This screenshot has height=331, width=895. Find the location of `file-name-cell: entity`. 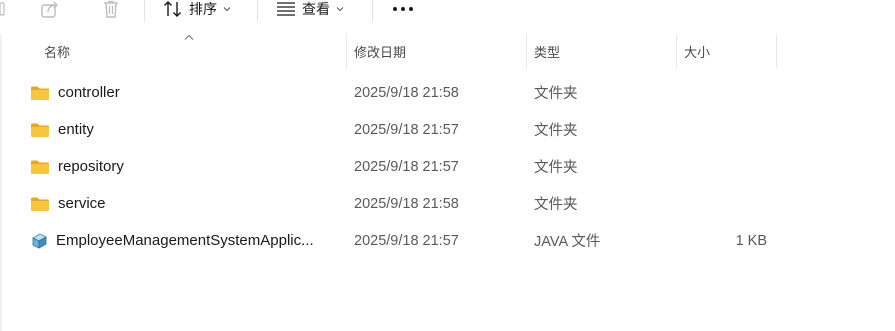

file-name-cell: entity is located at coordinates (62, 129).